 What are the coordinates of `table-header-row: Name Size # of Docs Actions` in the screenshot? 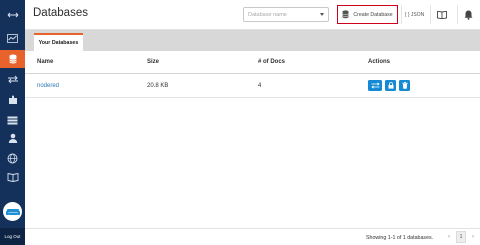 It's located at (252, 62).